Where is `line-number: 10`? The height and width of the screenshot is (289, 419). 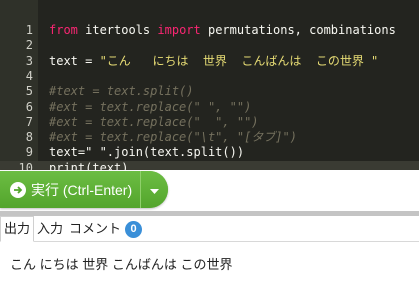
line-number: 10 is located at coordinates (25, 165).